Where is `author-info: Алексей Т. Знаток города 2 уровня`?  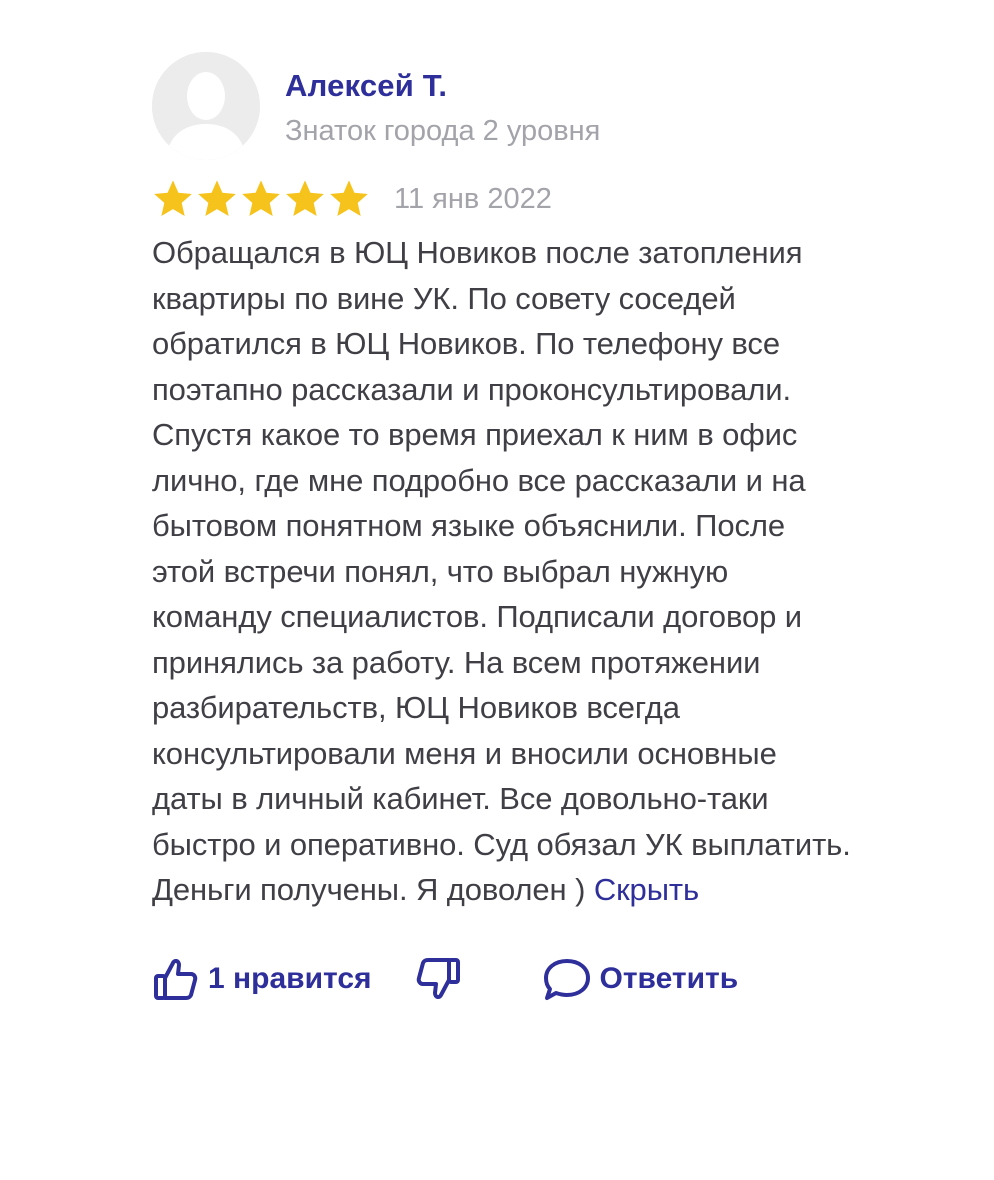
author-info: Алексей Т. Знаток города 2 уровня is located at coordinates (442, 108).